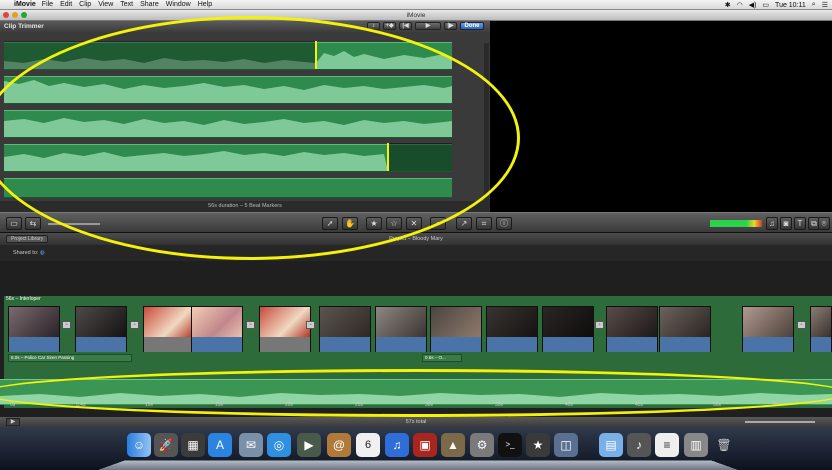 The image size is (832, 470). I want to click on trash-icon: 🗑, so click(724, 445).